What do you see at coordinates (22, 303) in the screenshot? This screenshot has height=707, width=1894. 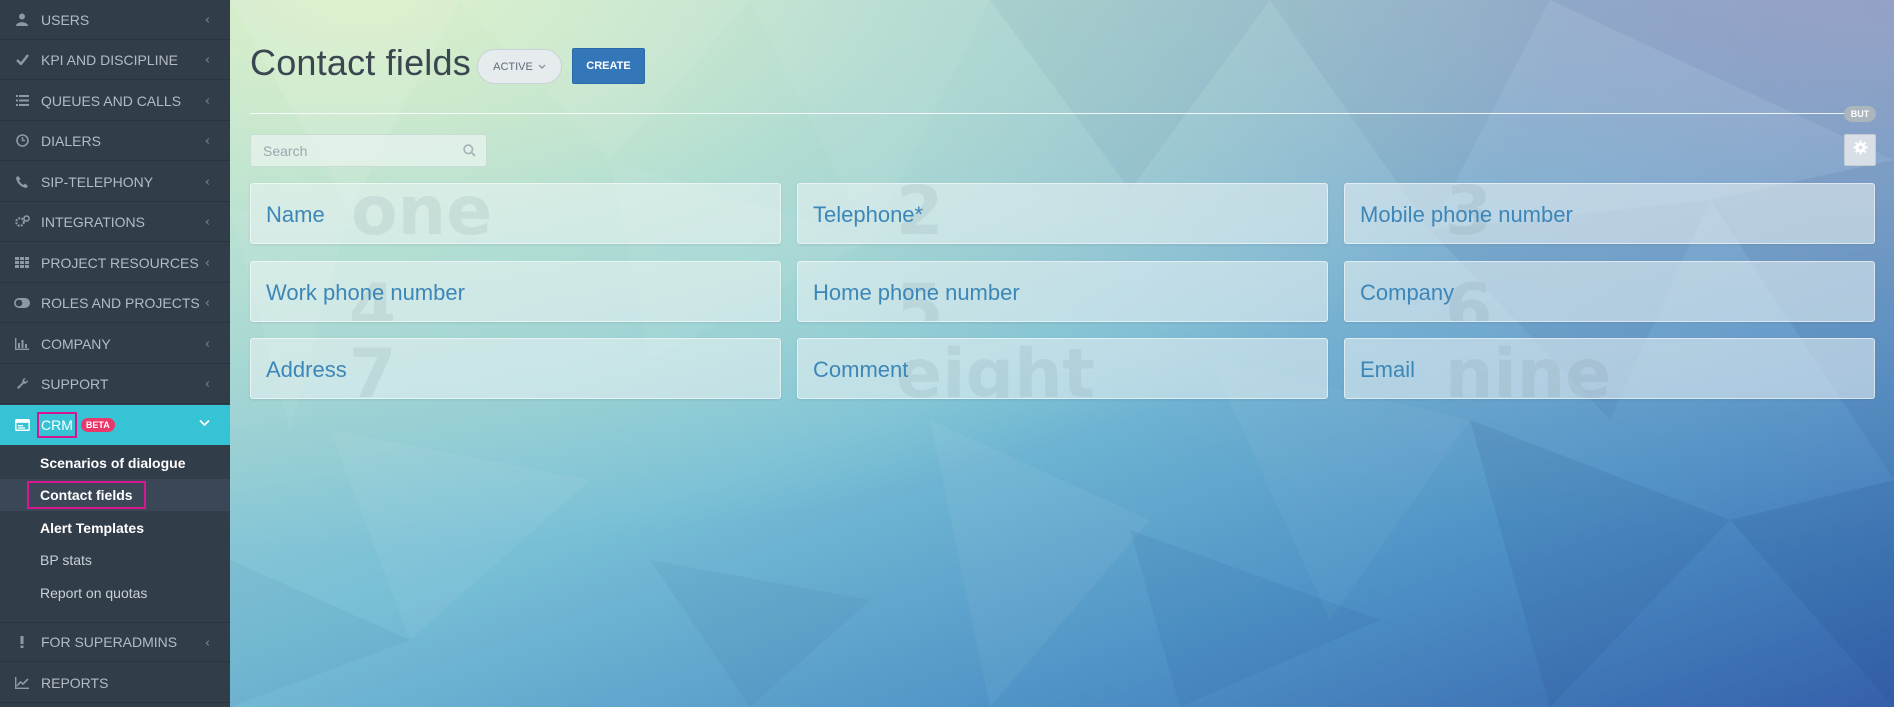 I see `toggle-icon` at bounding box center [22, 303].